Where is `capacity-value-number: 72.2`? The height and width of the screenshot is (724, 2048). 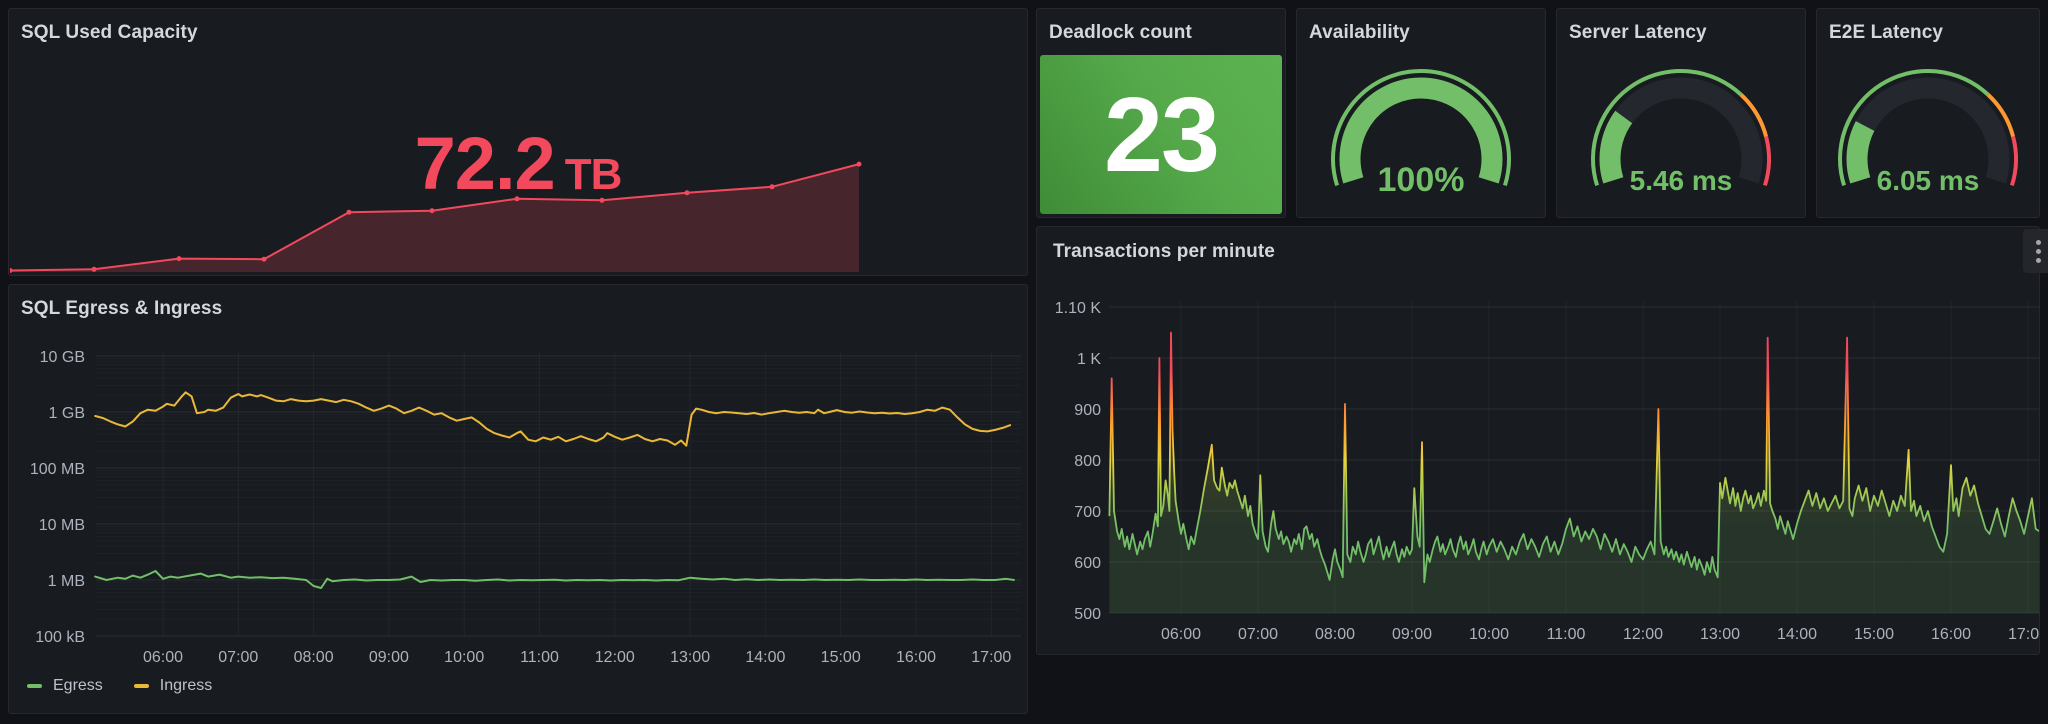 capacity-value-number: 72.2 is located at coordinates (485, 163).